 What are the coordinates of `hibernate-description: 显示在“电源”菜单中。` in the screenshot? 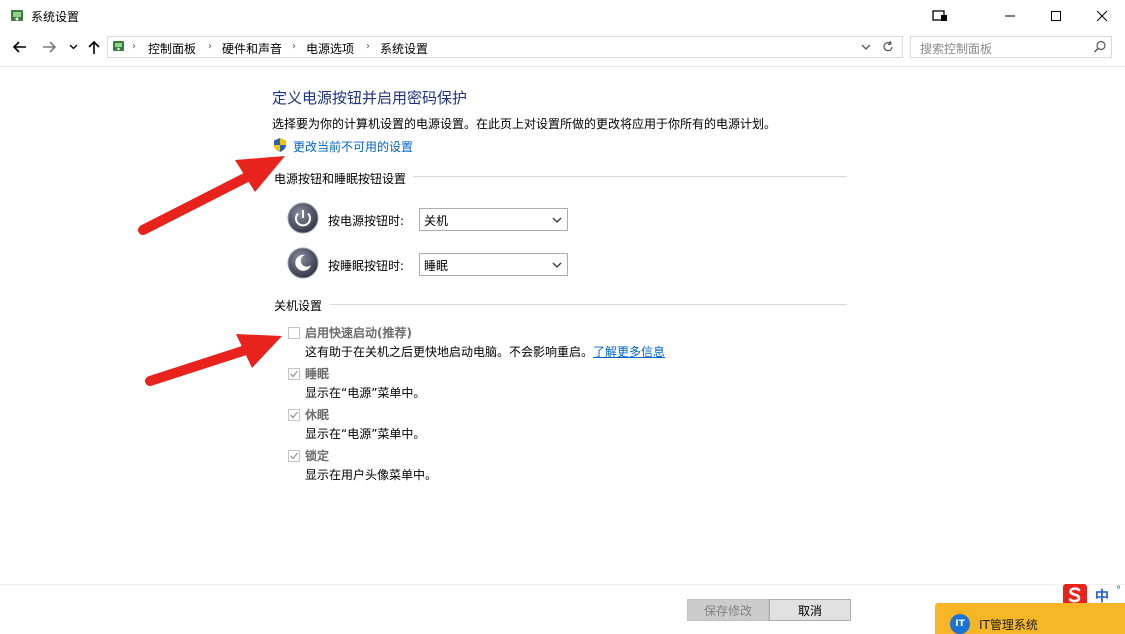 It's located at (365, 434).